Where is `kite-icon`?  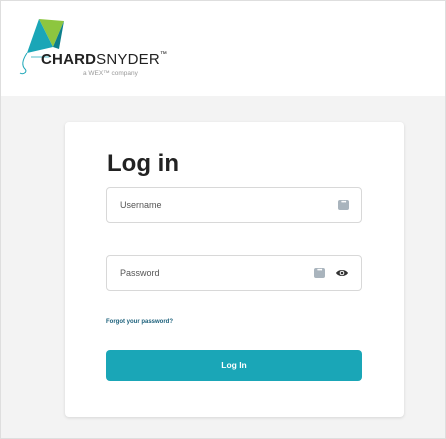
kite-icon is located at coordinates (41, 47).